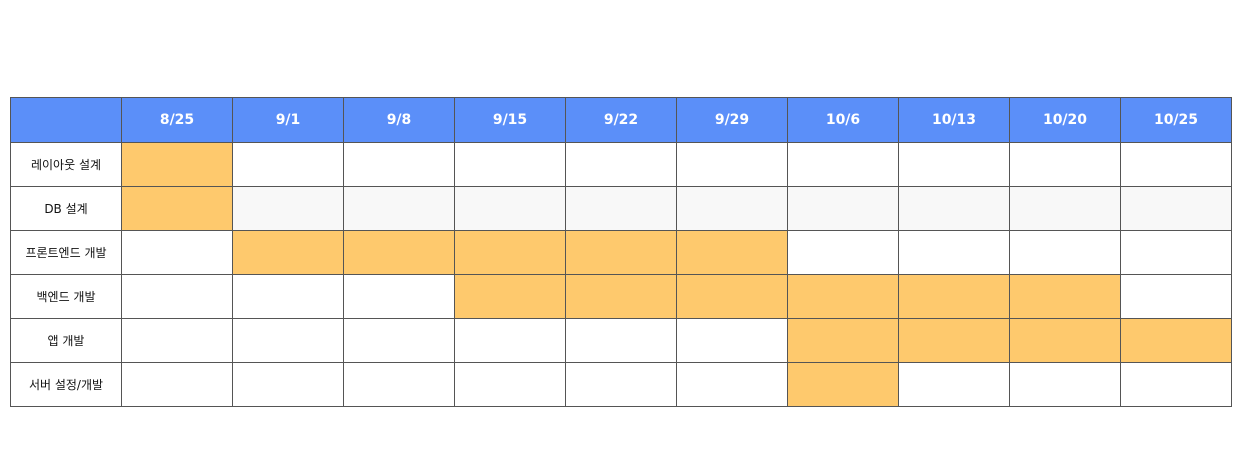 The width and height of the screenshot is (1242, 455). What do you see at coordinates (66, 120) in the screenshot?
I see `header-corner-cell` at bounding box center [66, 120].